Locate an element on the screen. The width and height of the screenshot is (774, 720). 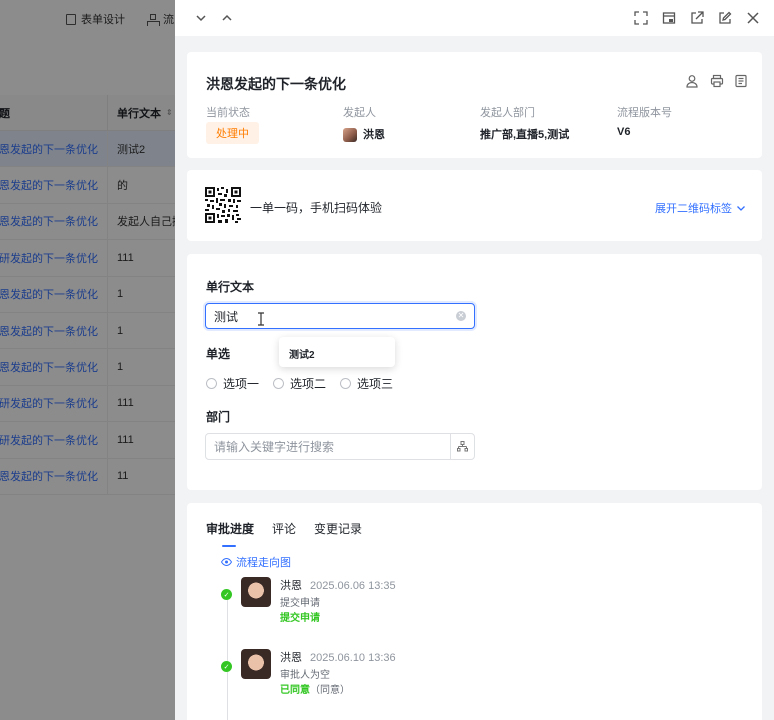
dept-search-input: 请输入关键字进行搜索 is located at coordinates (340, 446).